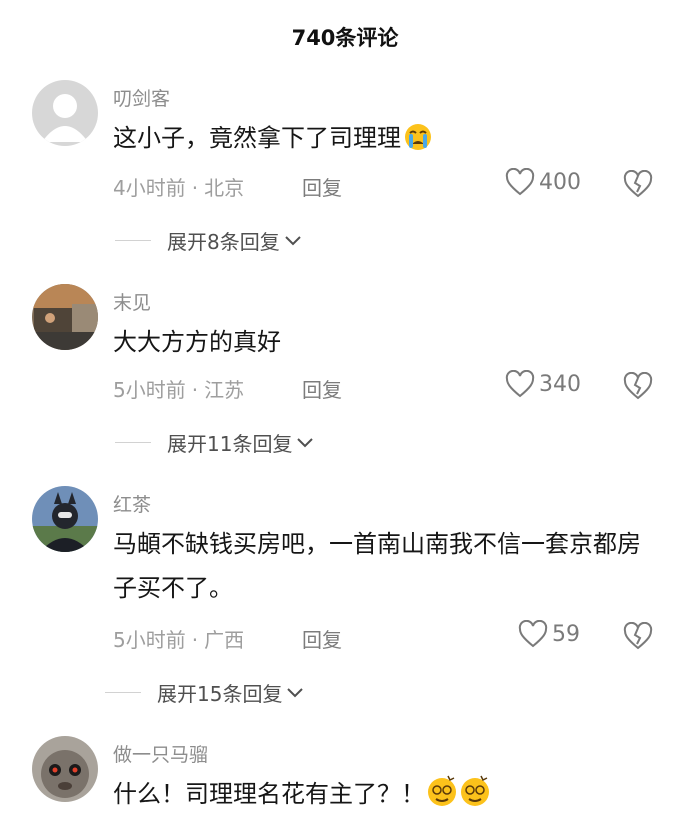  Describe the element at coordinates (149, 188) in the screenshot. I see `comment-time: 4小时前` at that location.